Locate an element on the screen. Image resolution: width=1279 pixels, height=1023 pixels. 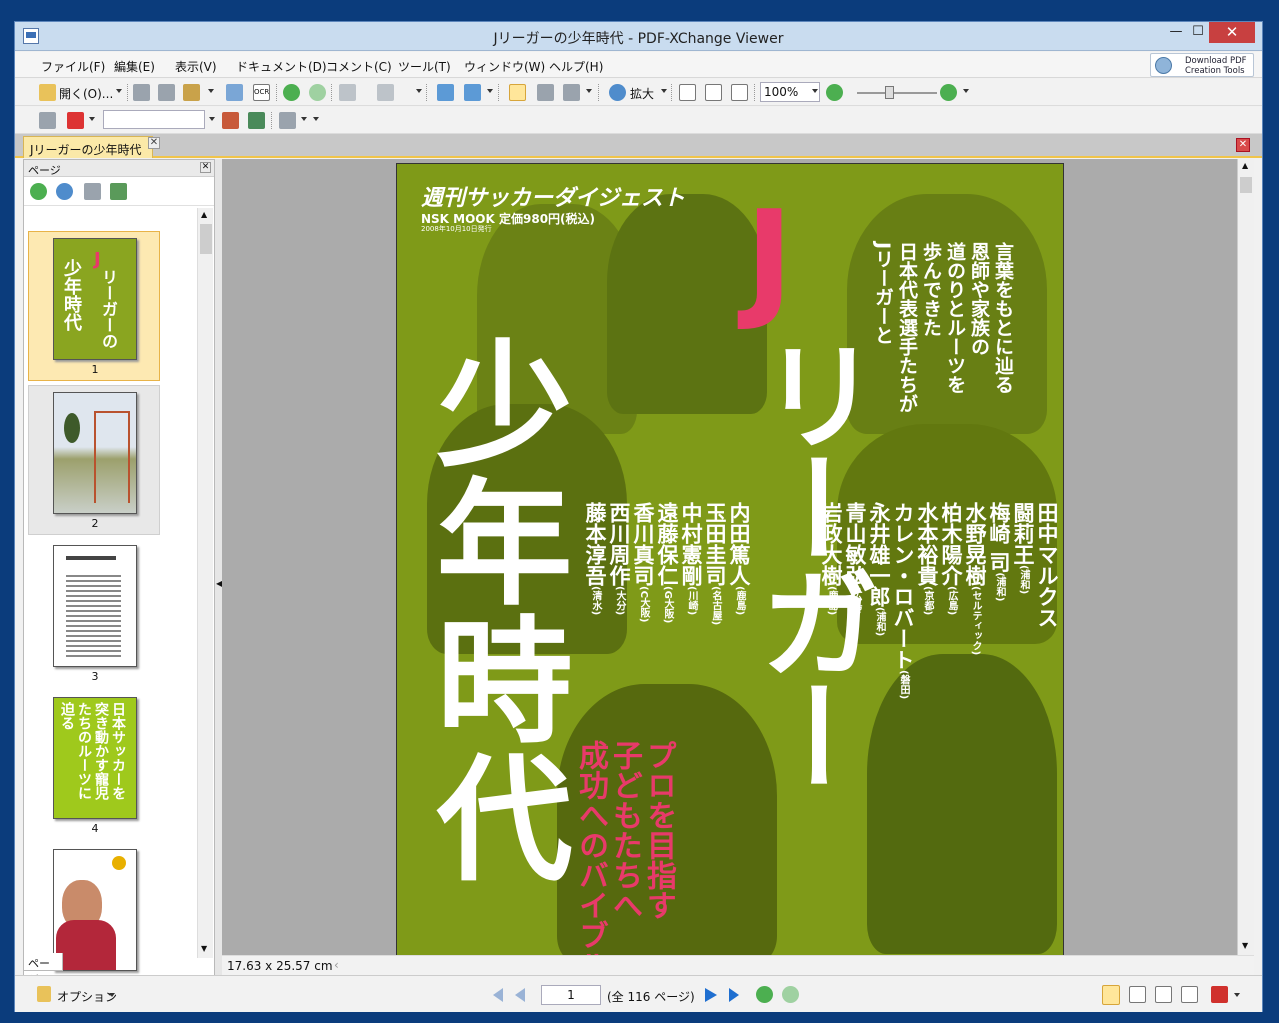
zoom-in-tool-icon is located at coordinates (617, 92).